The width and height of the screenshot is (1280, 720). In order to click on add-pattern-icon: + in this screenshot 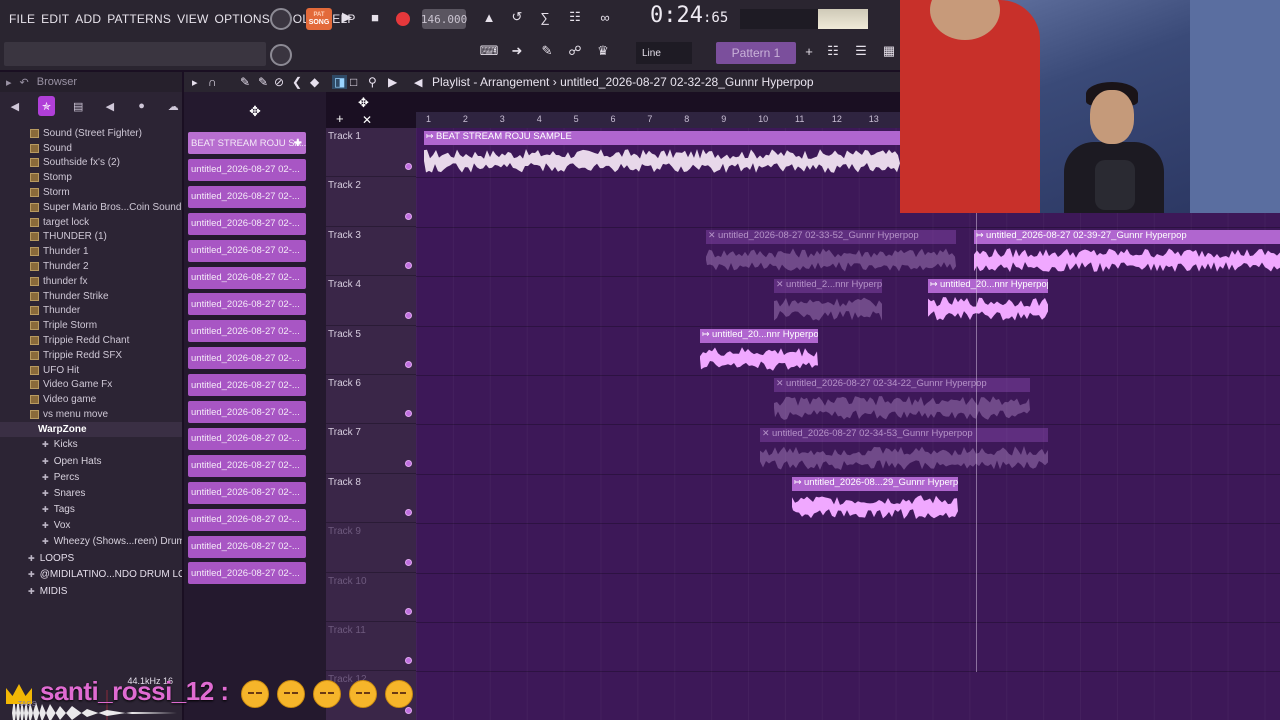, I will do `click(809, 51)`.